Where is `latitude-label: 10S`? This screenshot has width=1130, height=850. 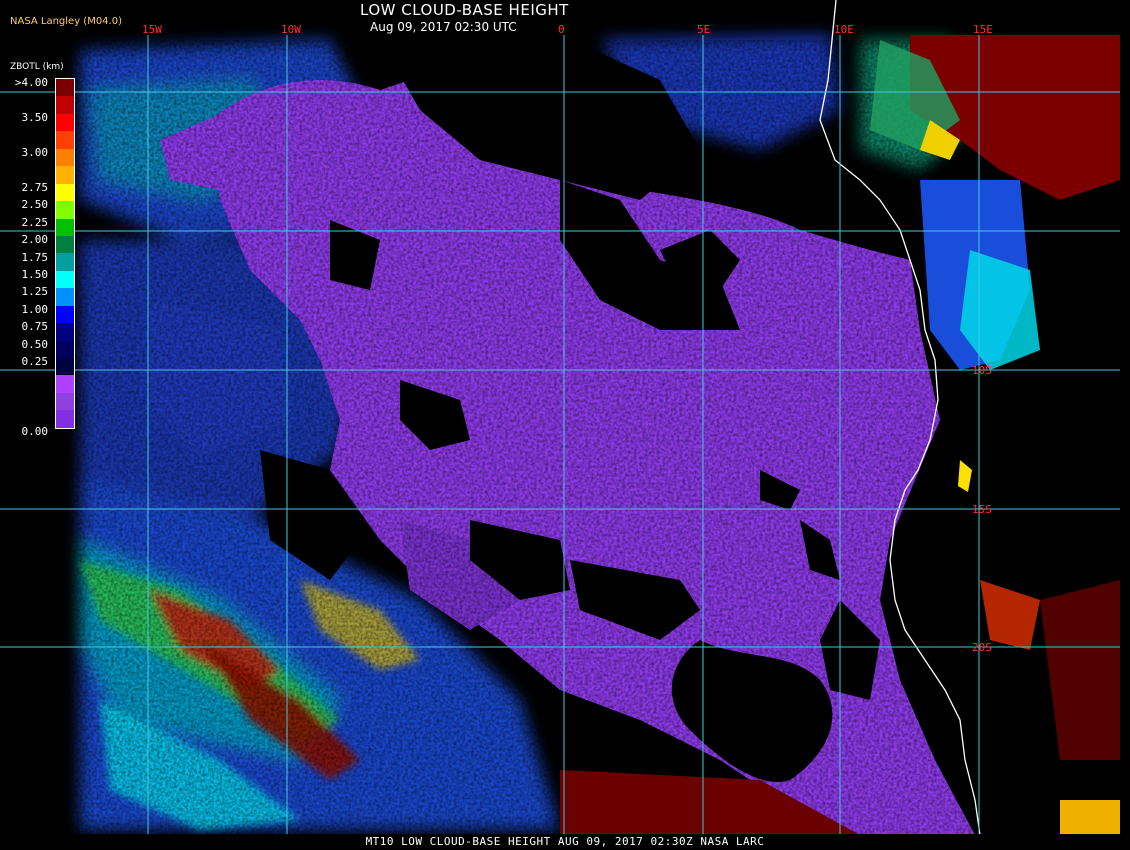
latitude-label: 10S is located at coordinates (982, 370).